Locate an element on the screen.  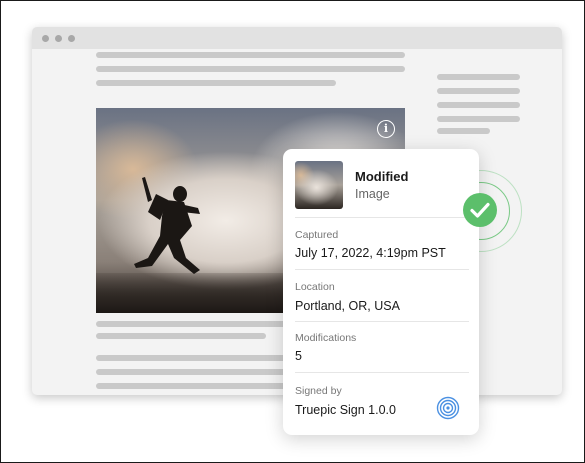
fingerprint-icon is located at coordinates (448, 408).